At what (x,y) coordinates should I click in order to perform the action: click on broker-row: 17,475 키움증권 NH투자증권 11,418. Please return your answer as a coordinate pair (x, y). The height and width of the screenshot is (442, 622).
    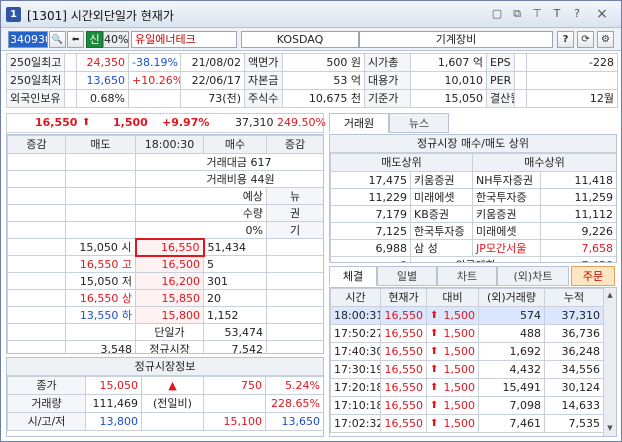
    Looking at the image, I should click on (473, 180).